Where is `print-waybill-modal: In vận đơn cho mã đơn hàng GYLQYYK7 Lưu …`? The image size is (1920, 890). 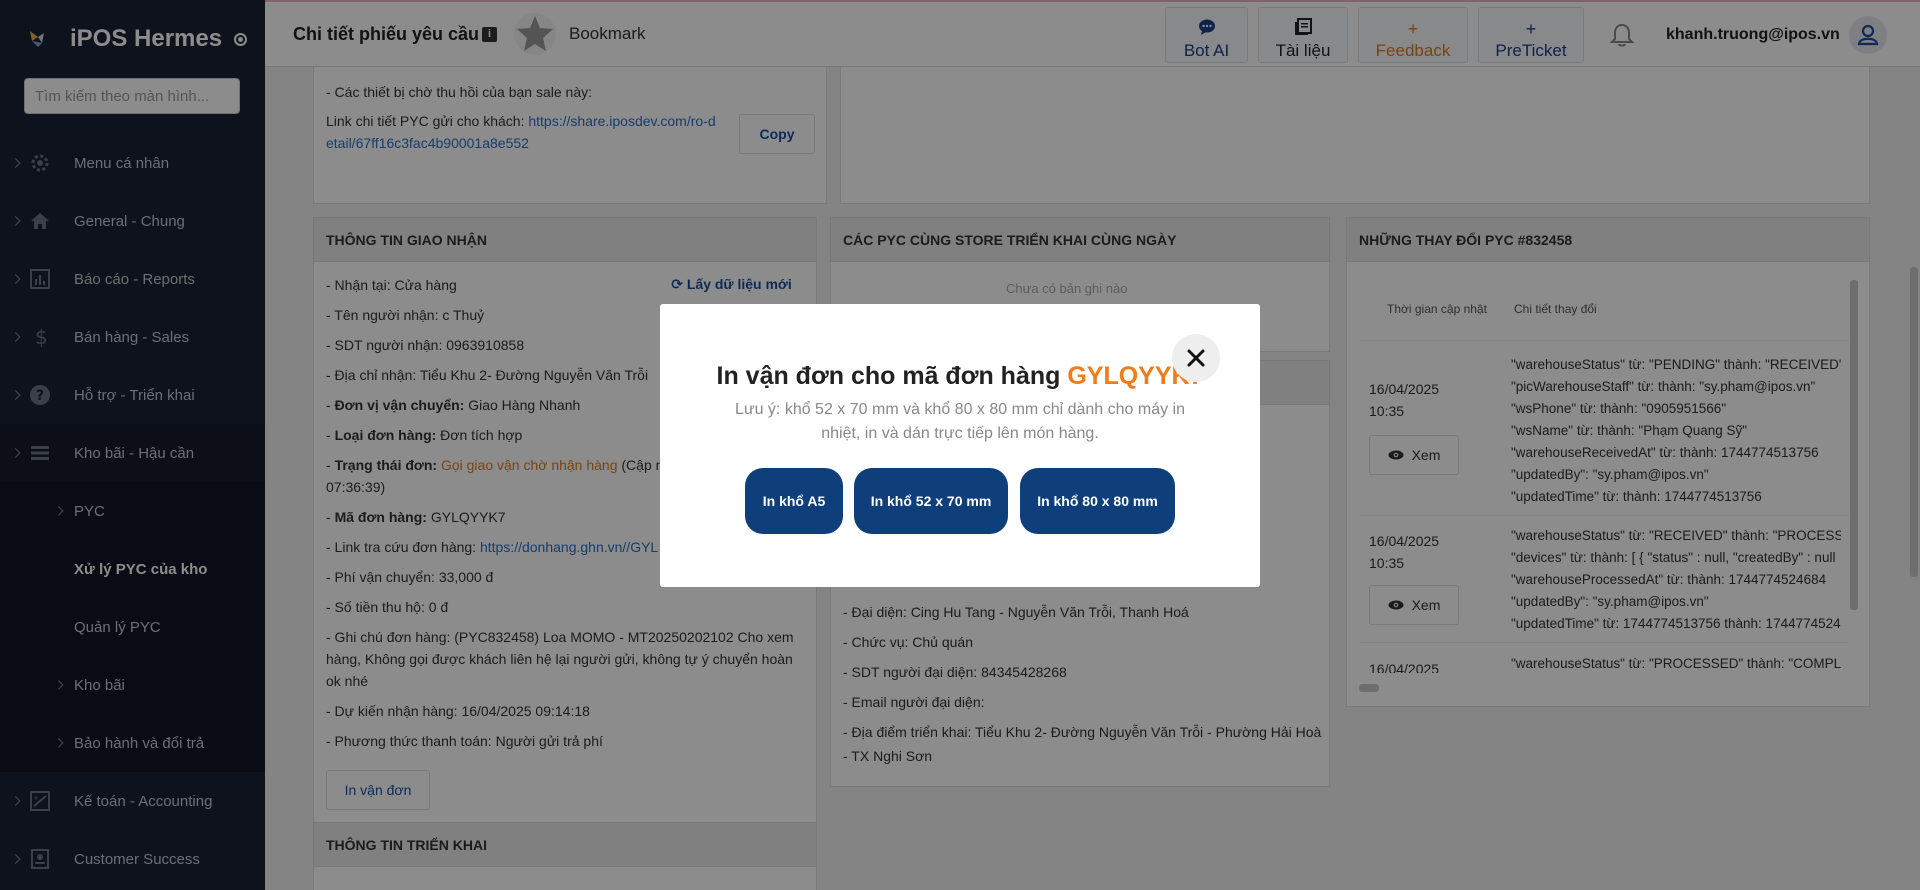
print-waybill-modal: In vận đơn cho mã đơn hàng GYLQYYK7 Lưu … is located at coordinates (960, 445).